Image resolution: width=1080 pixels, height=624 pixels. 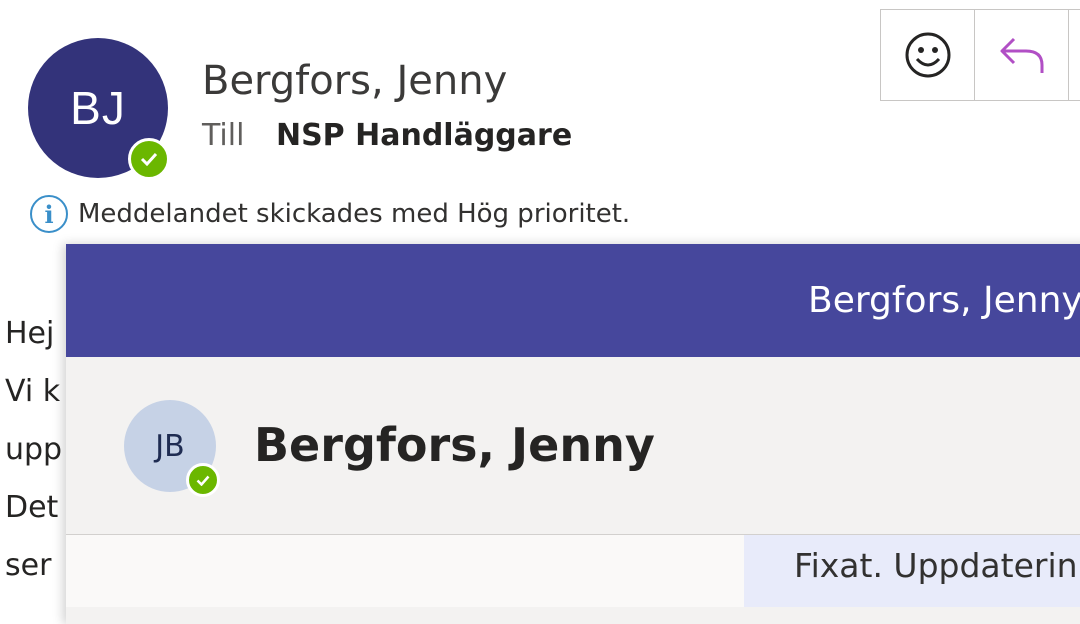 I want to click on body-line: upp, so click(x=34, y=449).